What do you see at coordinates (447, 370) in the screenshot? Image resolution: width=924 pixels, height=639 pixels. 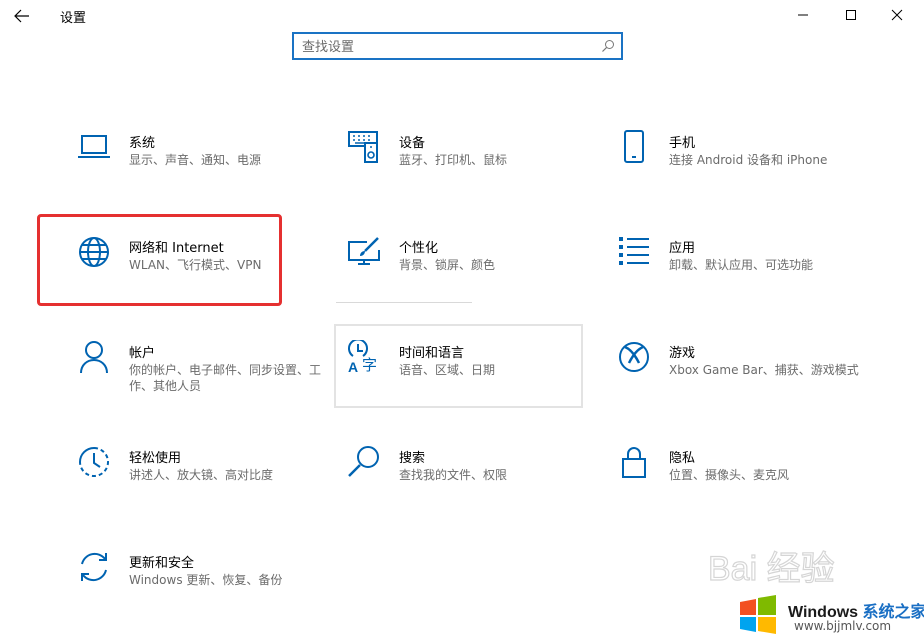 I see `tile-description: 语音、区域、日期` at bounding box center [447, 370].